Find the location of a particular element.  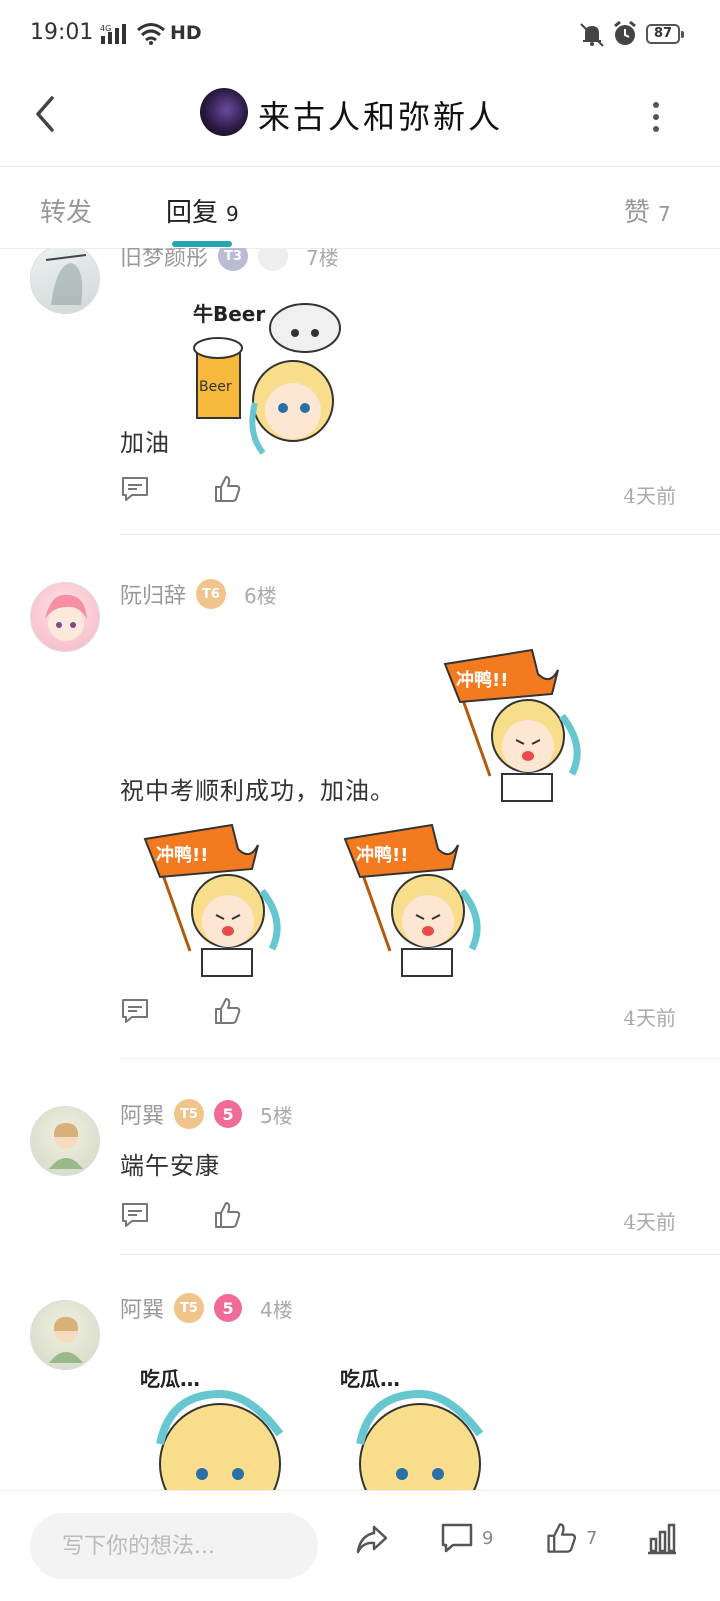

like-count: 7 is located at coordinates (592, 1538).